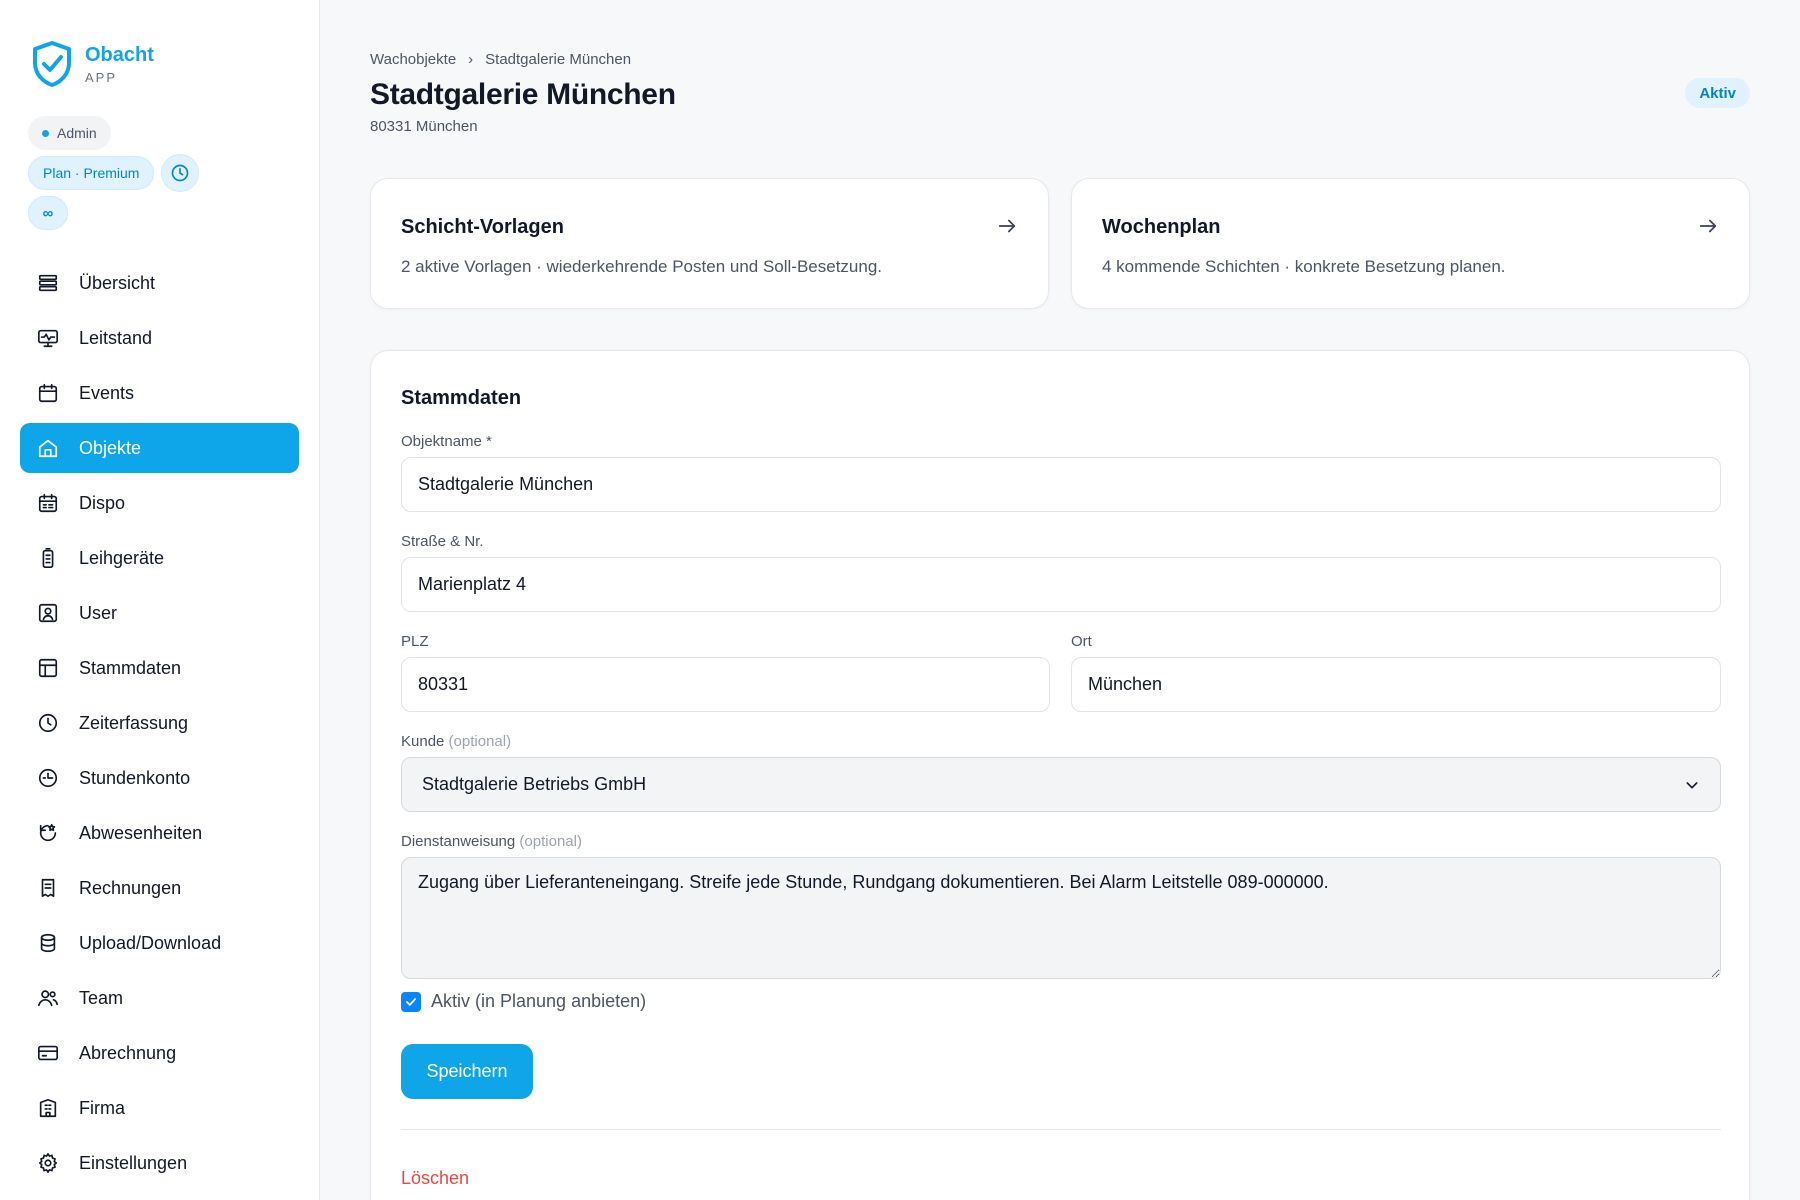  Describe the element at coordinates (48, 503) in the screenshot. I see `calendar-grid-icon` at that location.